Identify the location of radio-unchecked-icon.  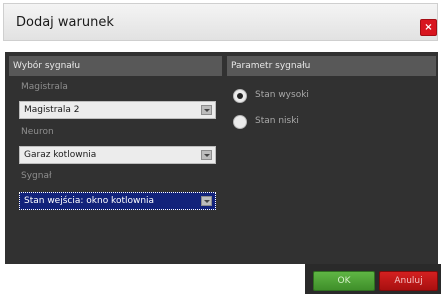
(240, 122).